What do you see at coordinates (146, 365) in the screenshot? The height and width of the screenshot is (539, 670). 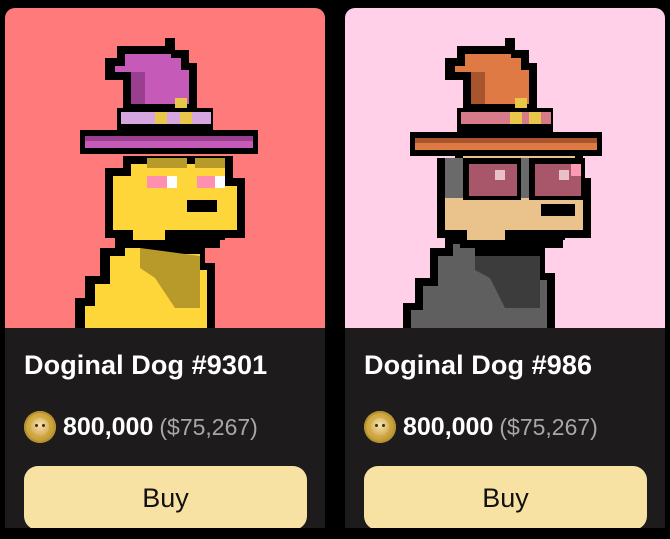 I see `nft-title: Doginal Dog #9301` at bounding box center [146, 365].